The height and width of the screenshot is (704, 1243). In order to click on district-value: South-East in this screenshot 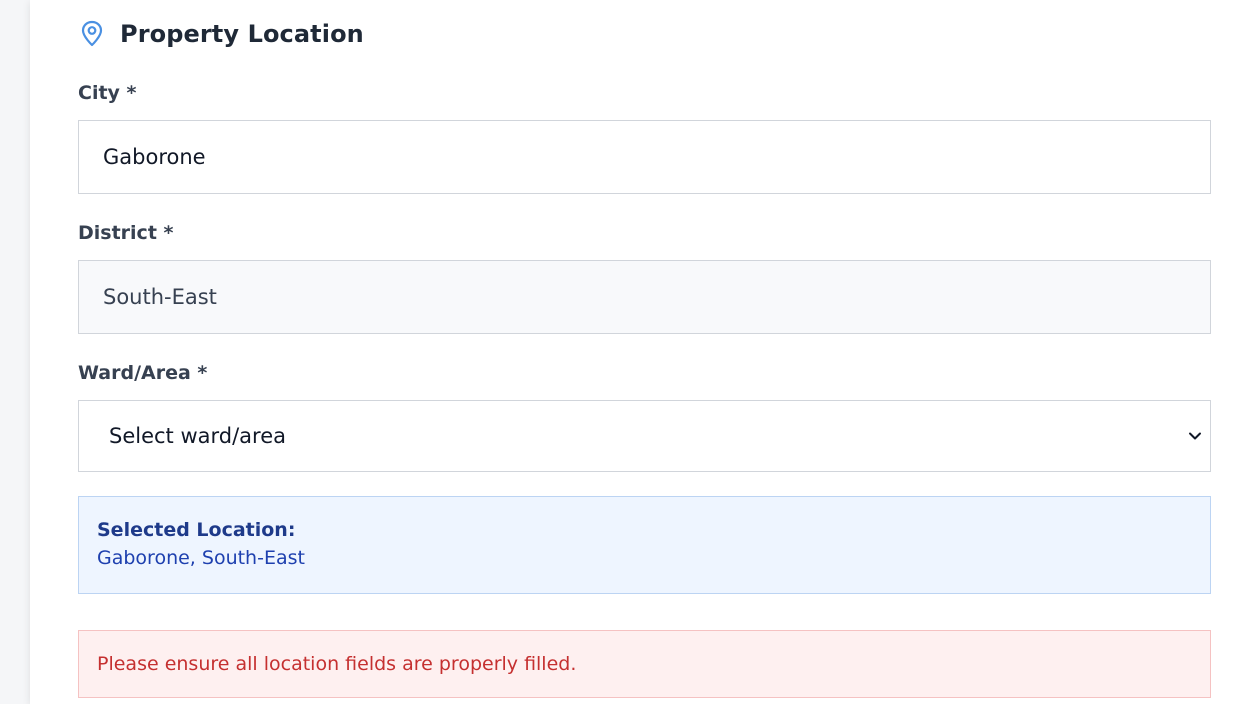, I will do `click(160, 297)`.